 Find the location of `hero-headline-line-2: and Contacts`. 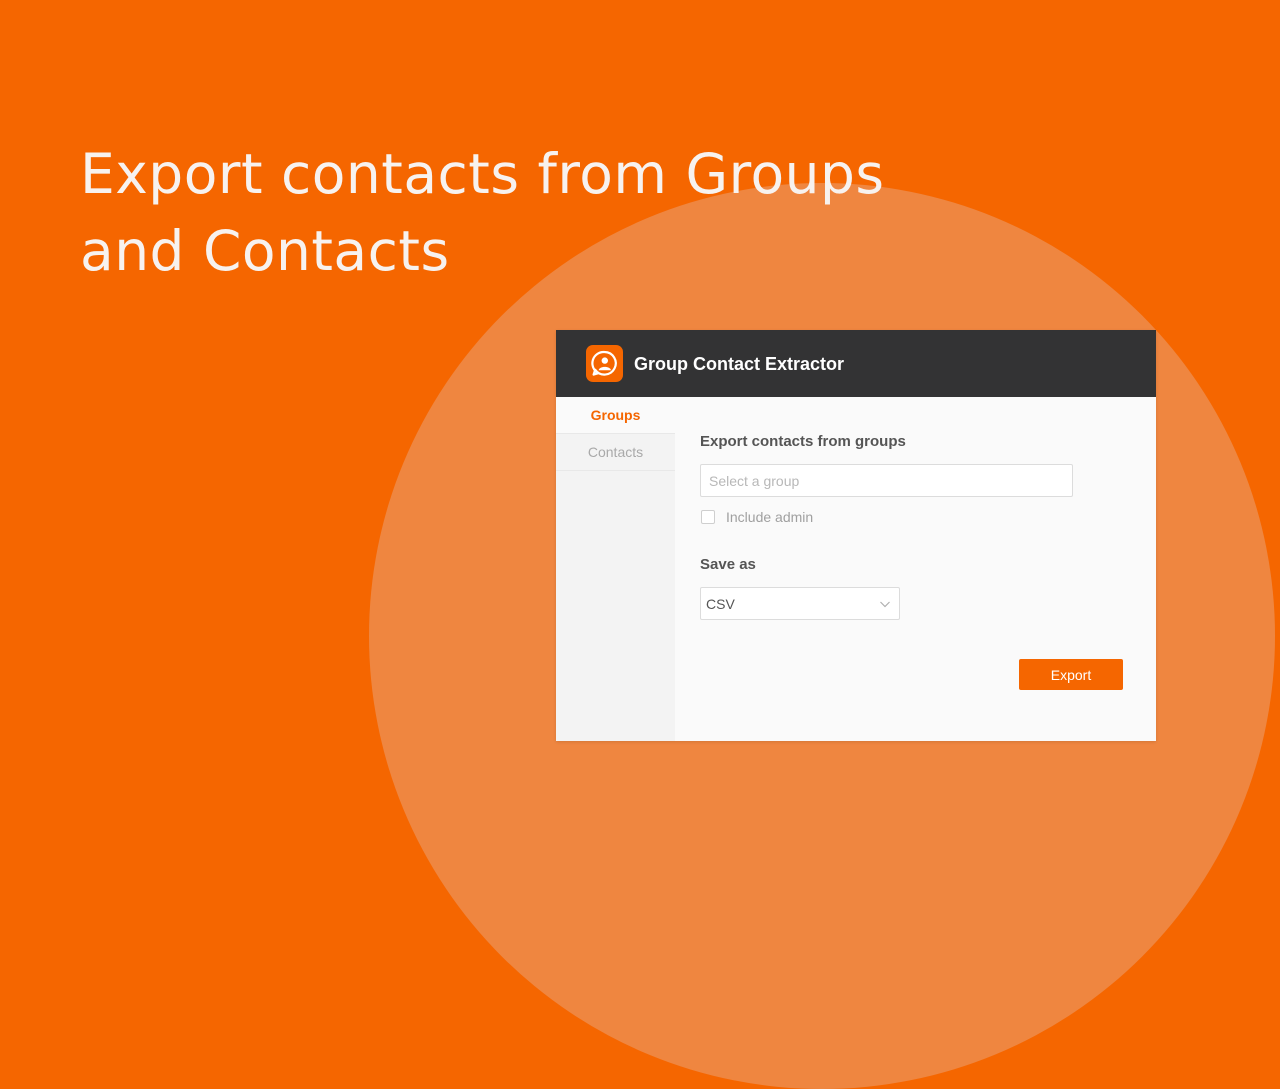

hero-headline-line-2: and Contacts is located at coordinates (265, 251).